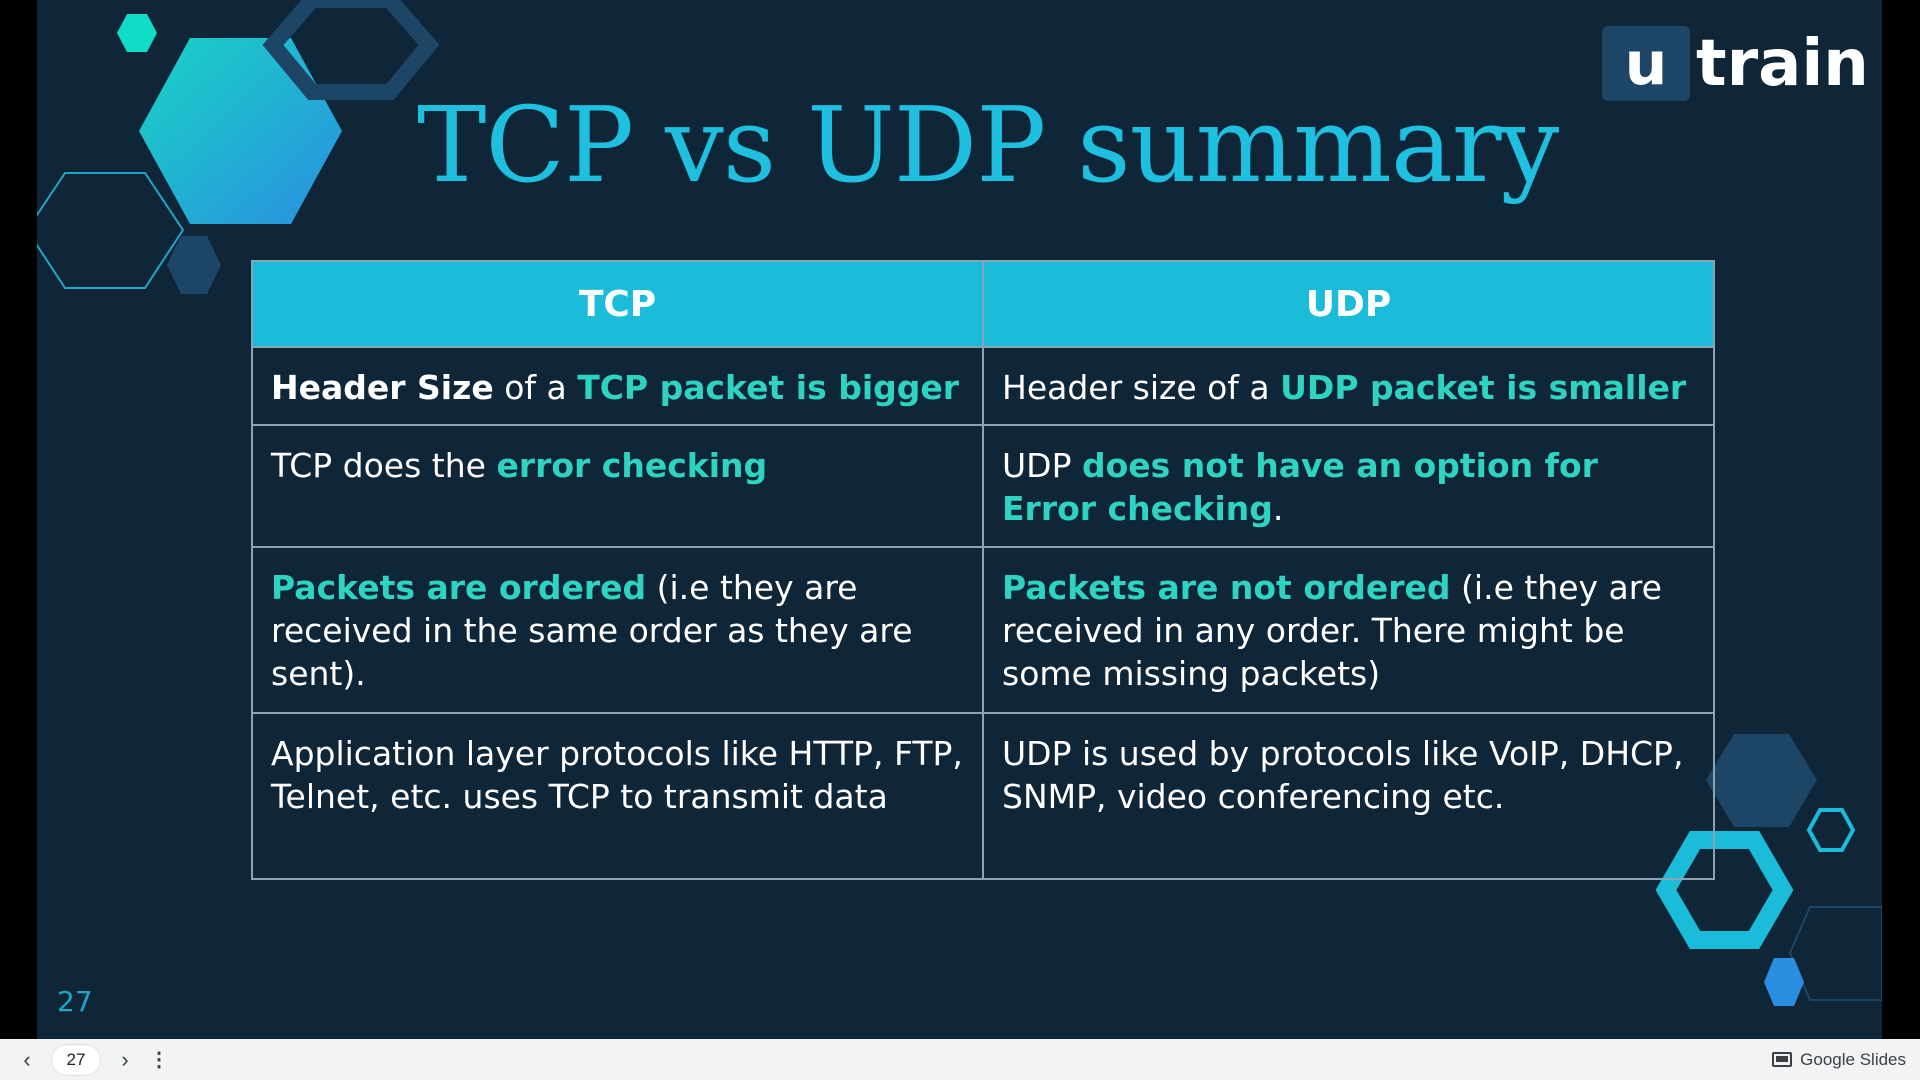 The width and height of the screenshot is (1920, 1080). I want to click on header-udp: UDP, so click(1348, 304).